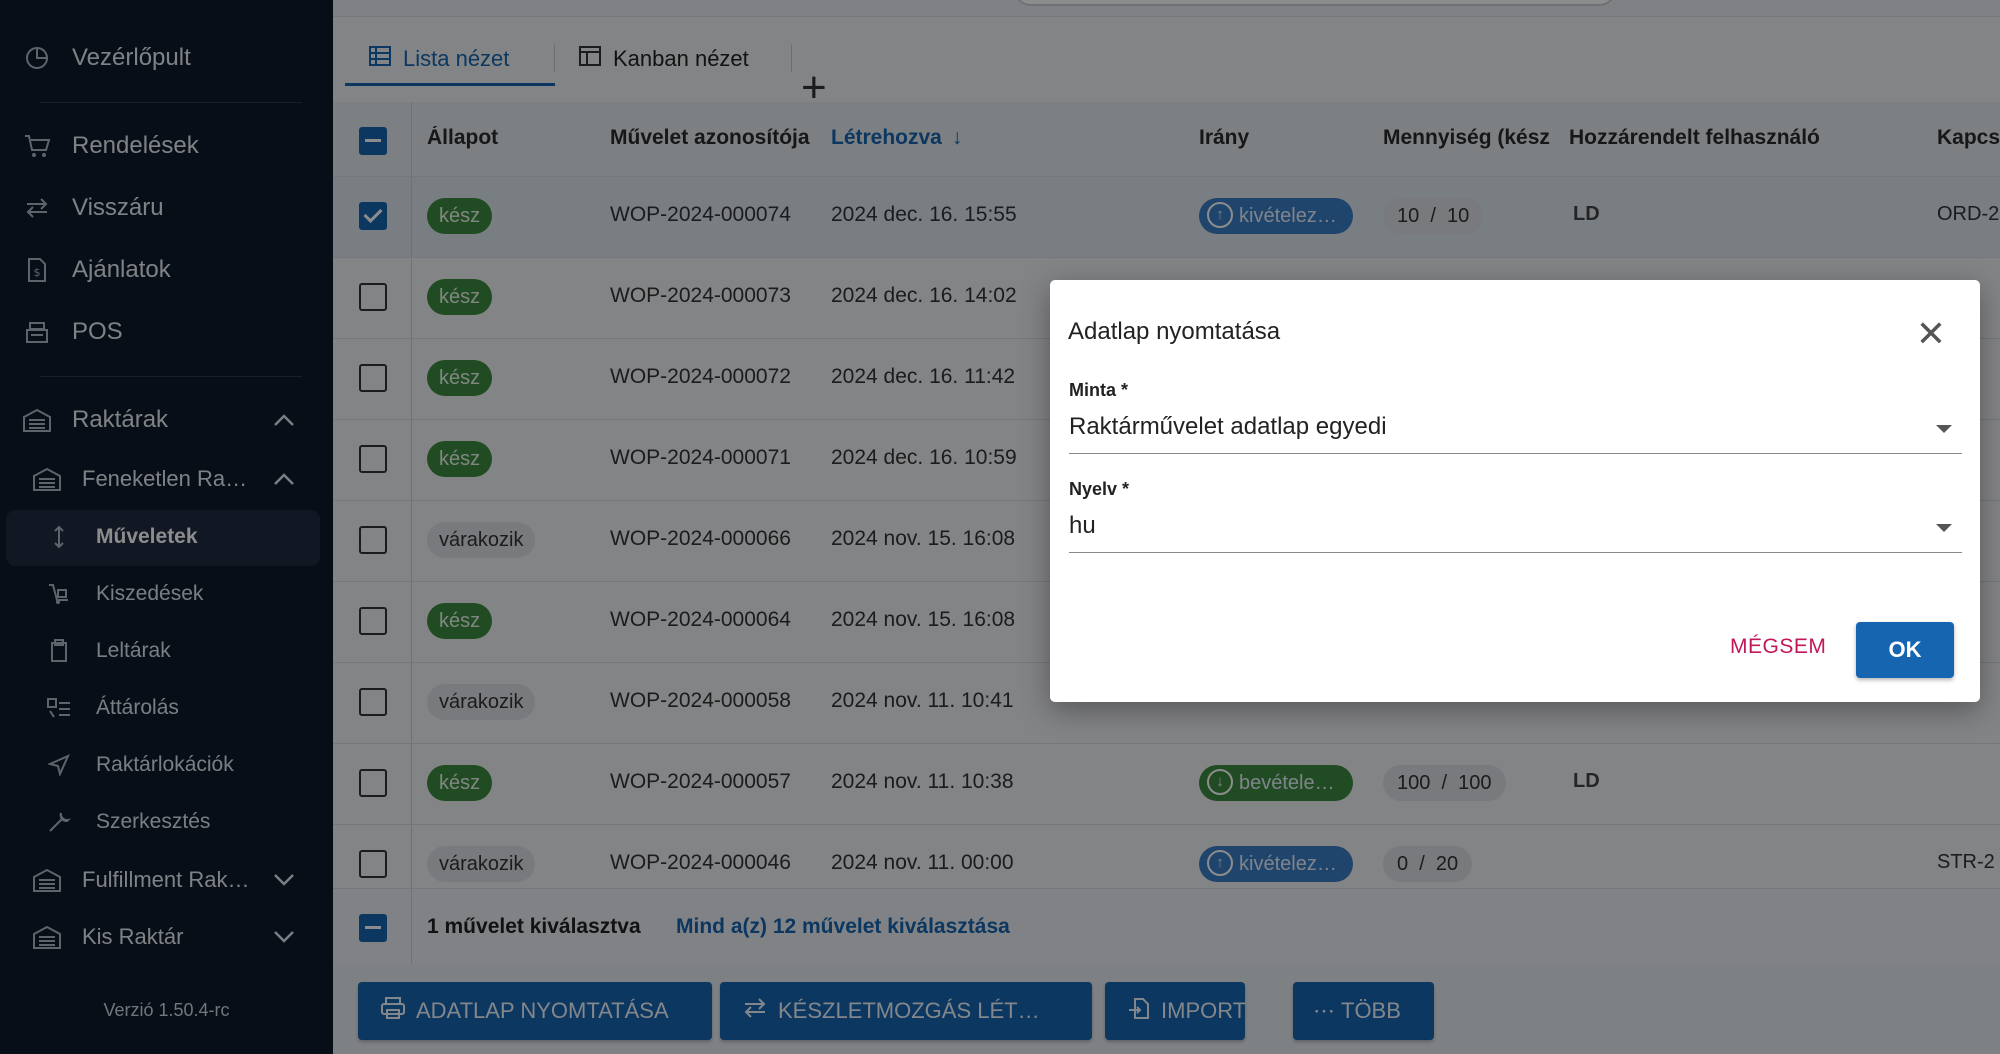 This screenshot has width=2000, height=1054. Describe the element at coordinates (1099, 489) in the screenshot. I see `language-label: Nyelv *` at that location.